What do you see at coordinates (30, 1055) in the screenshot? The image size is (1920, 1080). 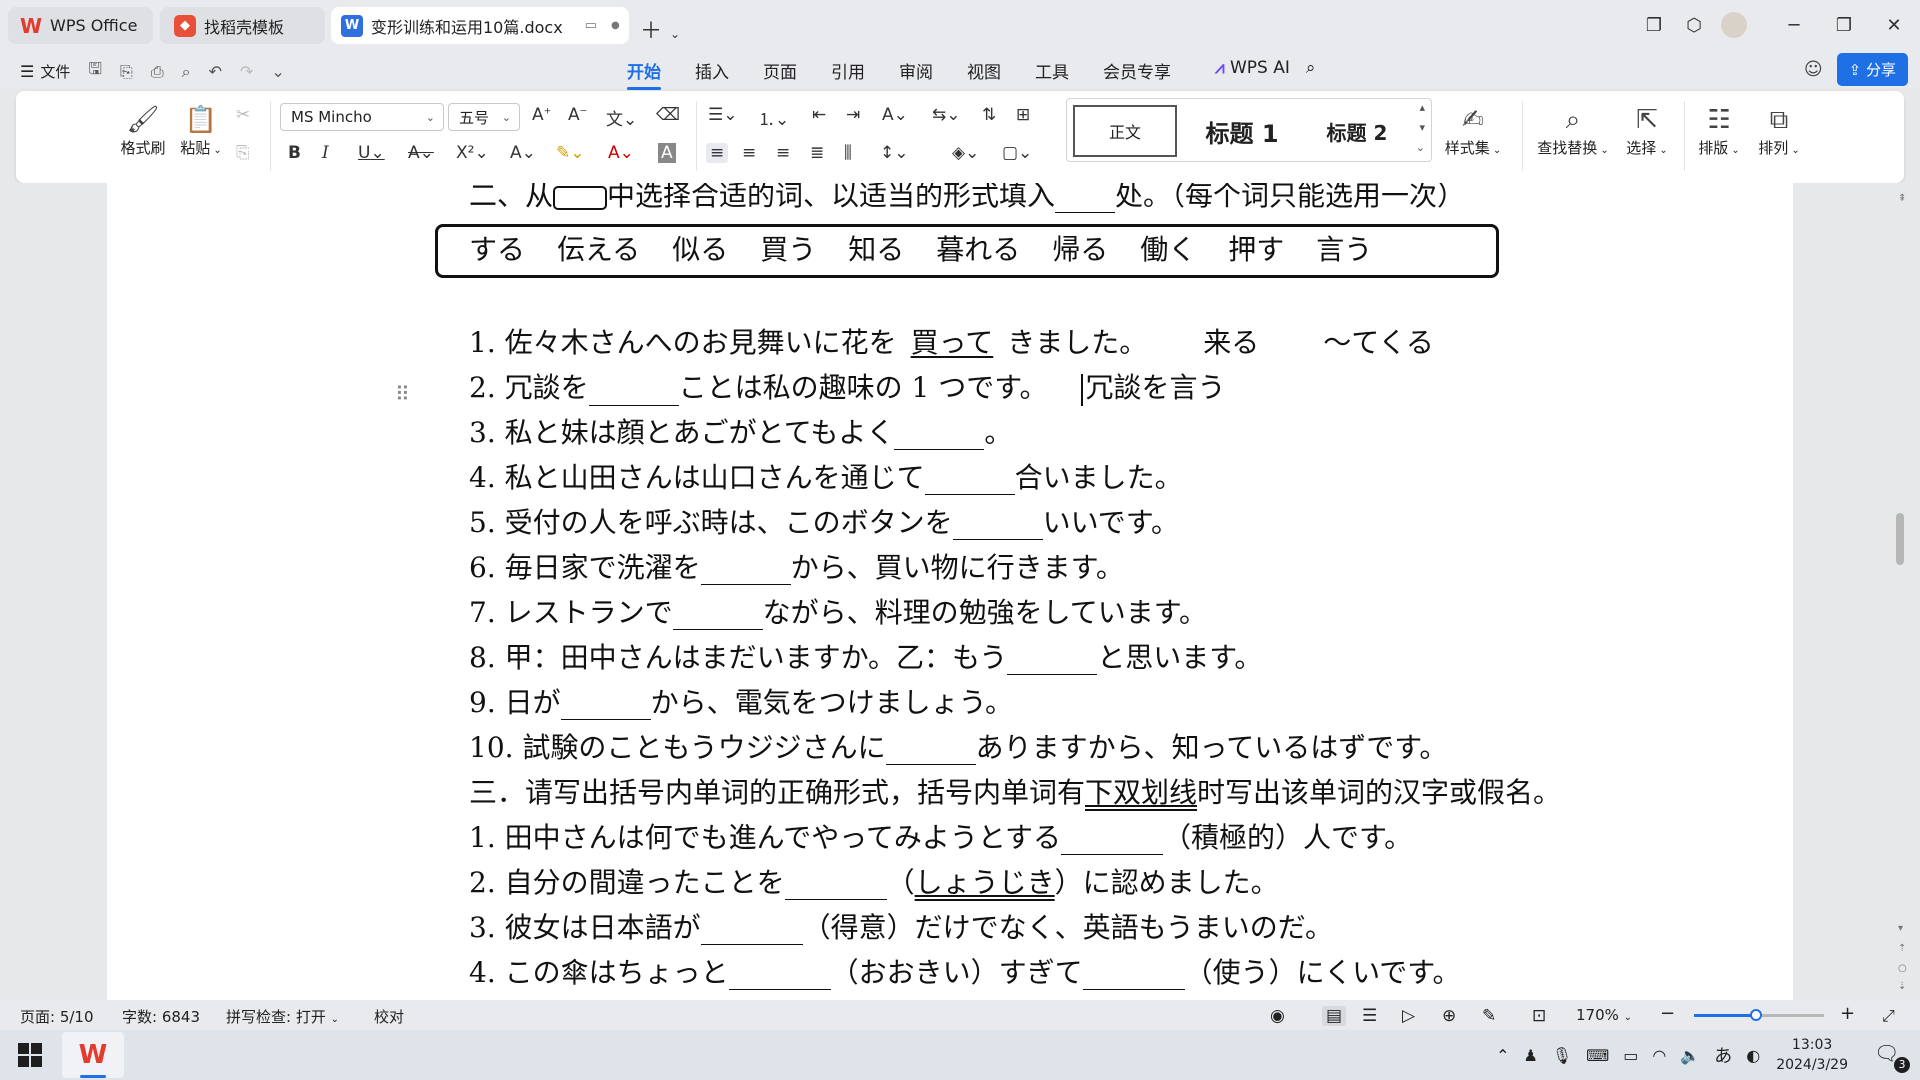 I see `windows-start-icon` at bounding box center [30, 1055].